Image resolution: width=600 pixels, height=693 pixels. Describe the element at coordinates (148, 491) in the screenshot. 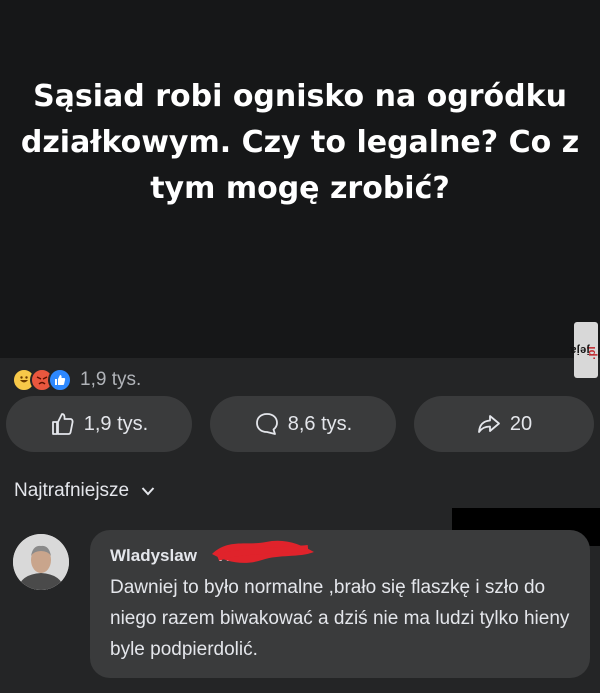

I see `chevron-down-icon` at that location.